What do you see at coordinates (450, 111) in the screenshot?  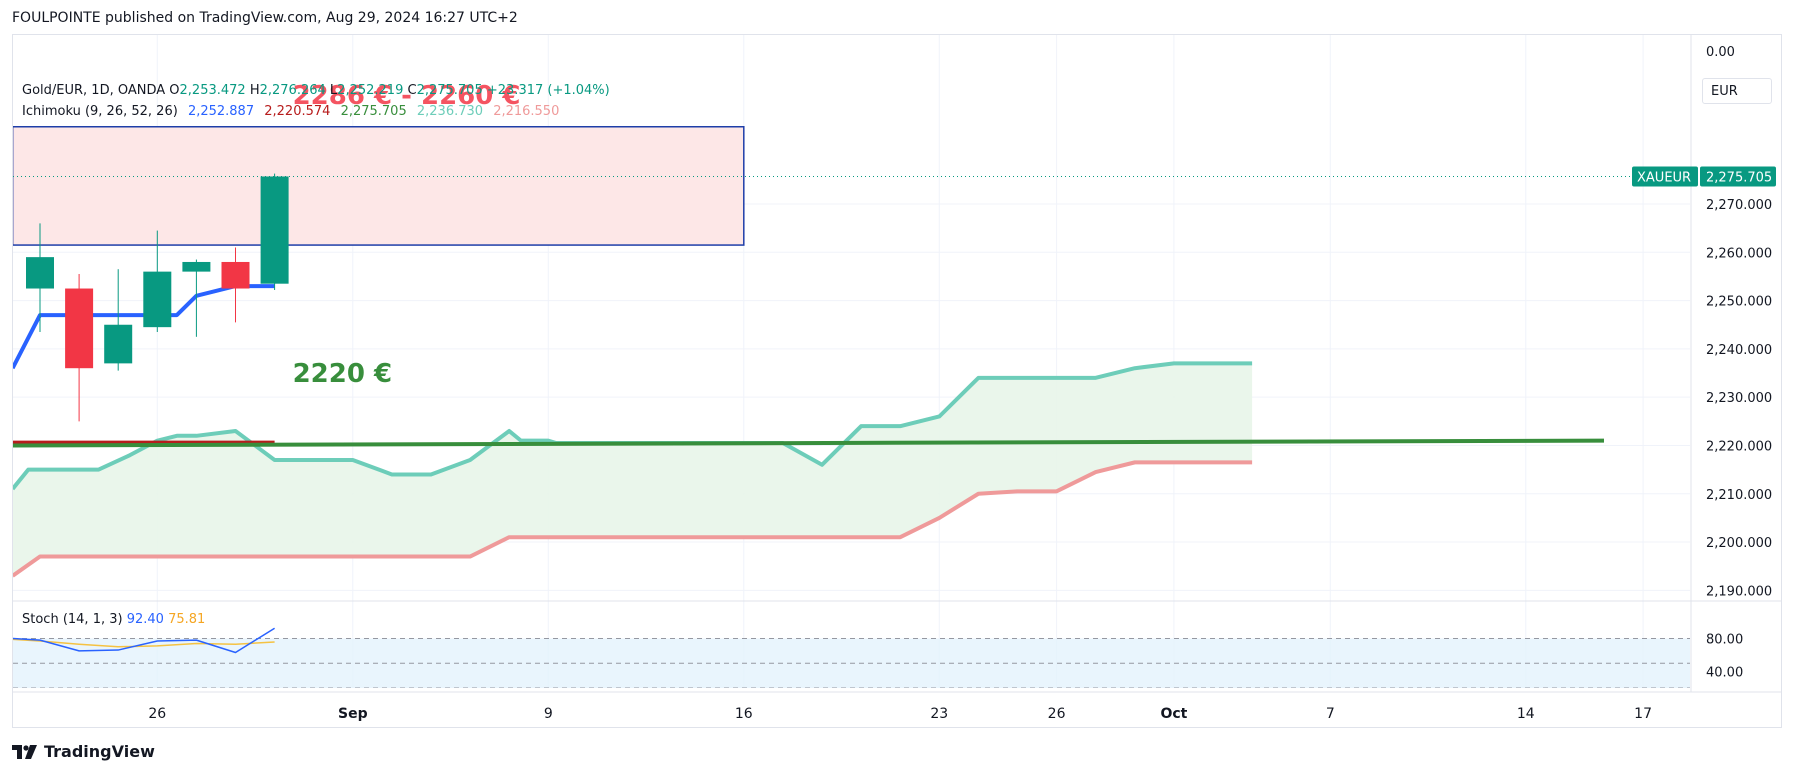 I see `ichimoku-span-a-value: 2,236.730` at bounding box center [450, 111].